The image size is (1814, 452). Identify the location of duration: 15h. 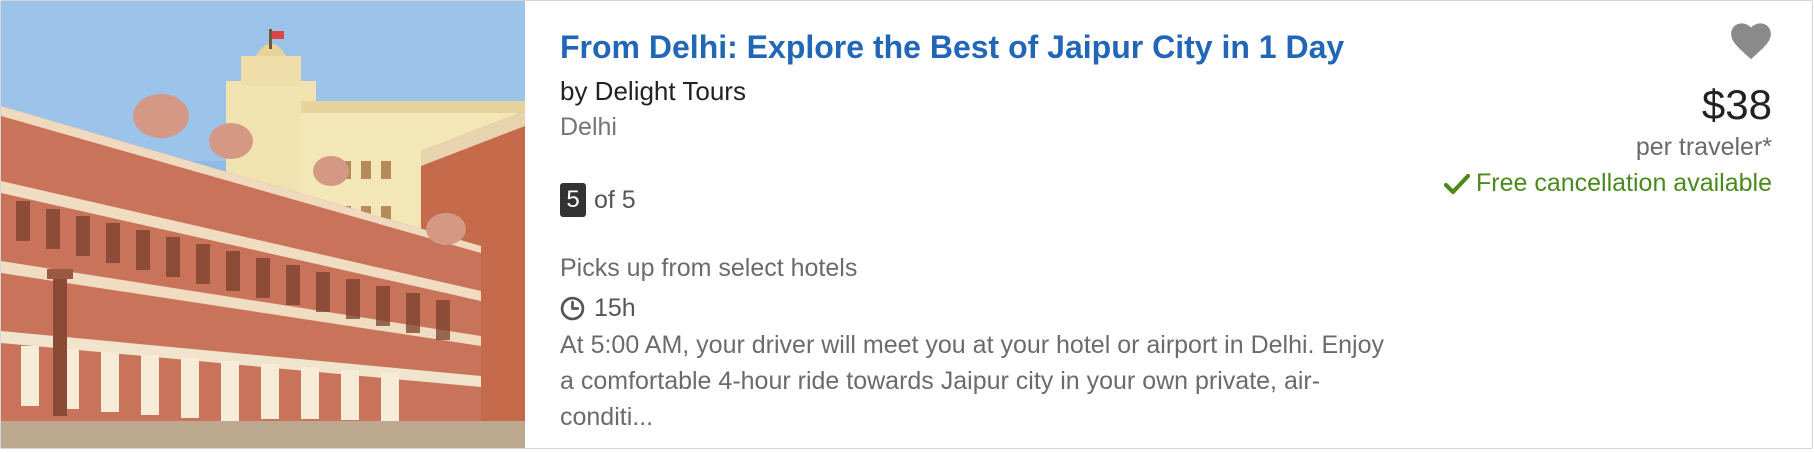
(980, 308).